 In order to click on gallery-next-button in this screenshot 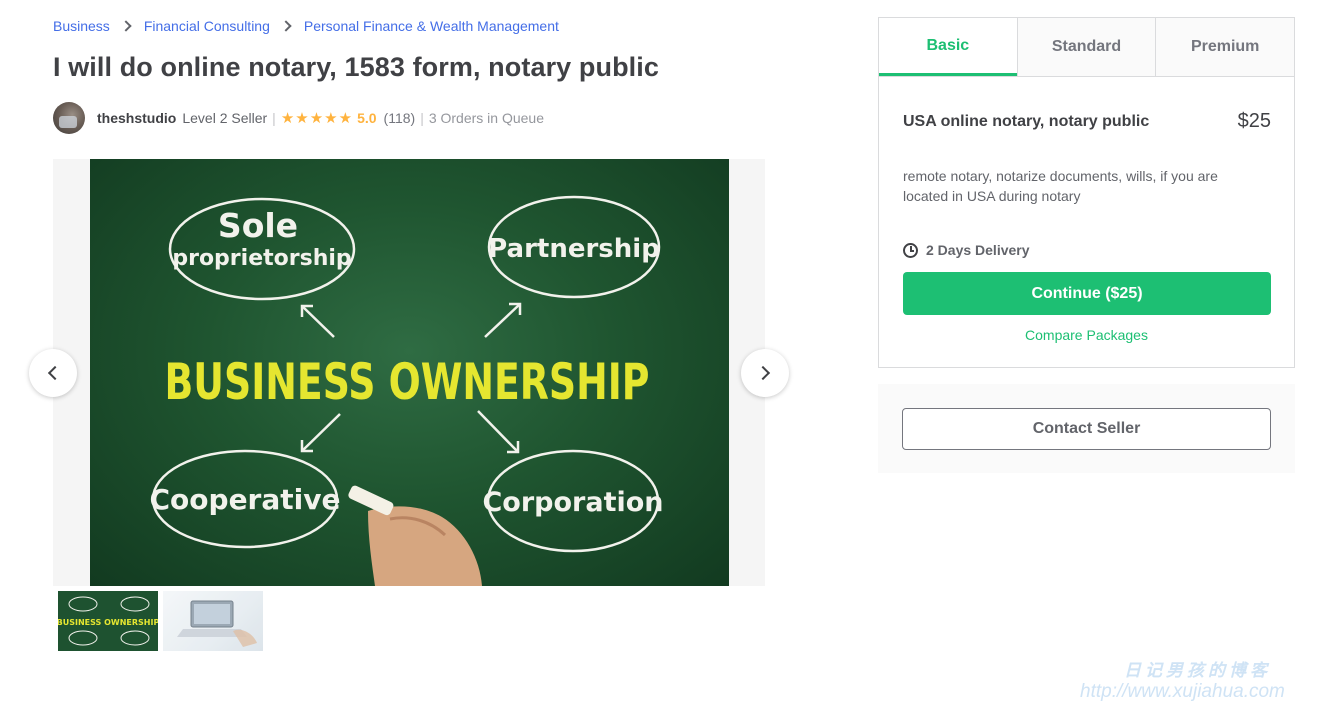, I will do `click(765, 373)`.